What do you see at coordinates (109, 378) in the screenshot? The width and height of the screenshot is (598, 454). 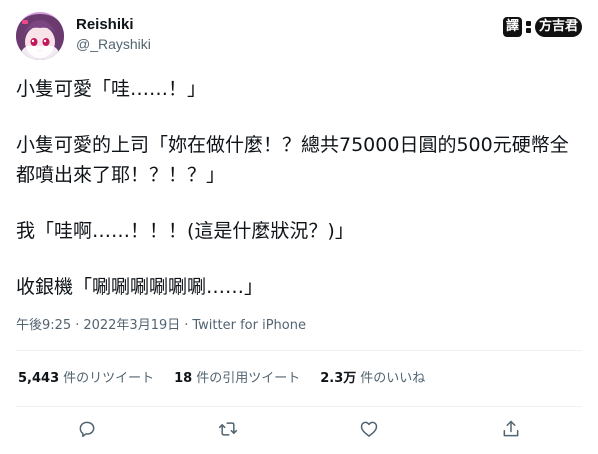 I see `retweets-label: 件のリツイート` at bounding box center [109, 378].